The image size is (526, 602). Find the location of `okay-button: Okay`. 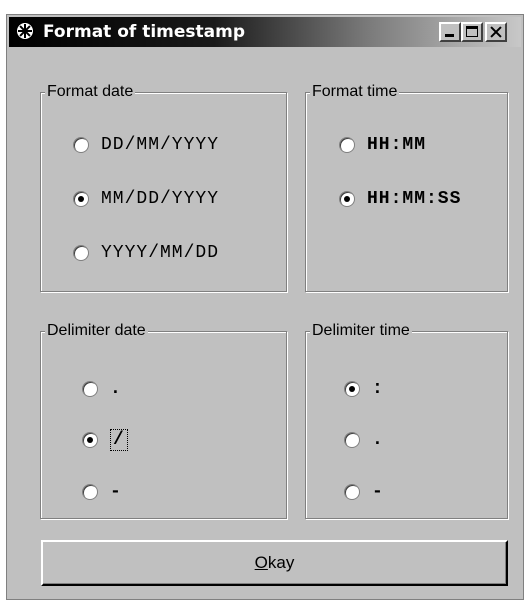

okay-button: Okay is located at coordinates (274, 563).